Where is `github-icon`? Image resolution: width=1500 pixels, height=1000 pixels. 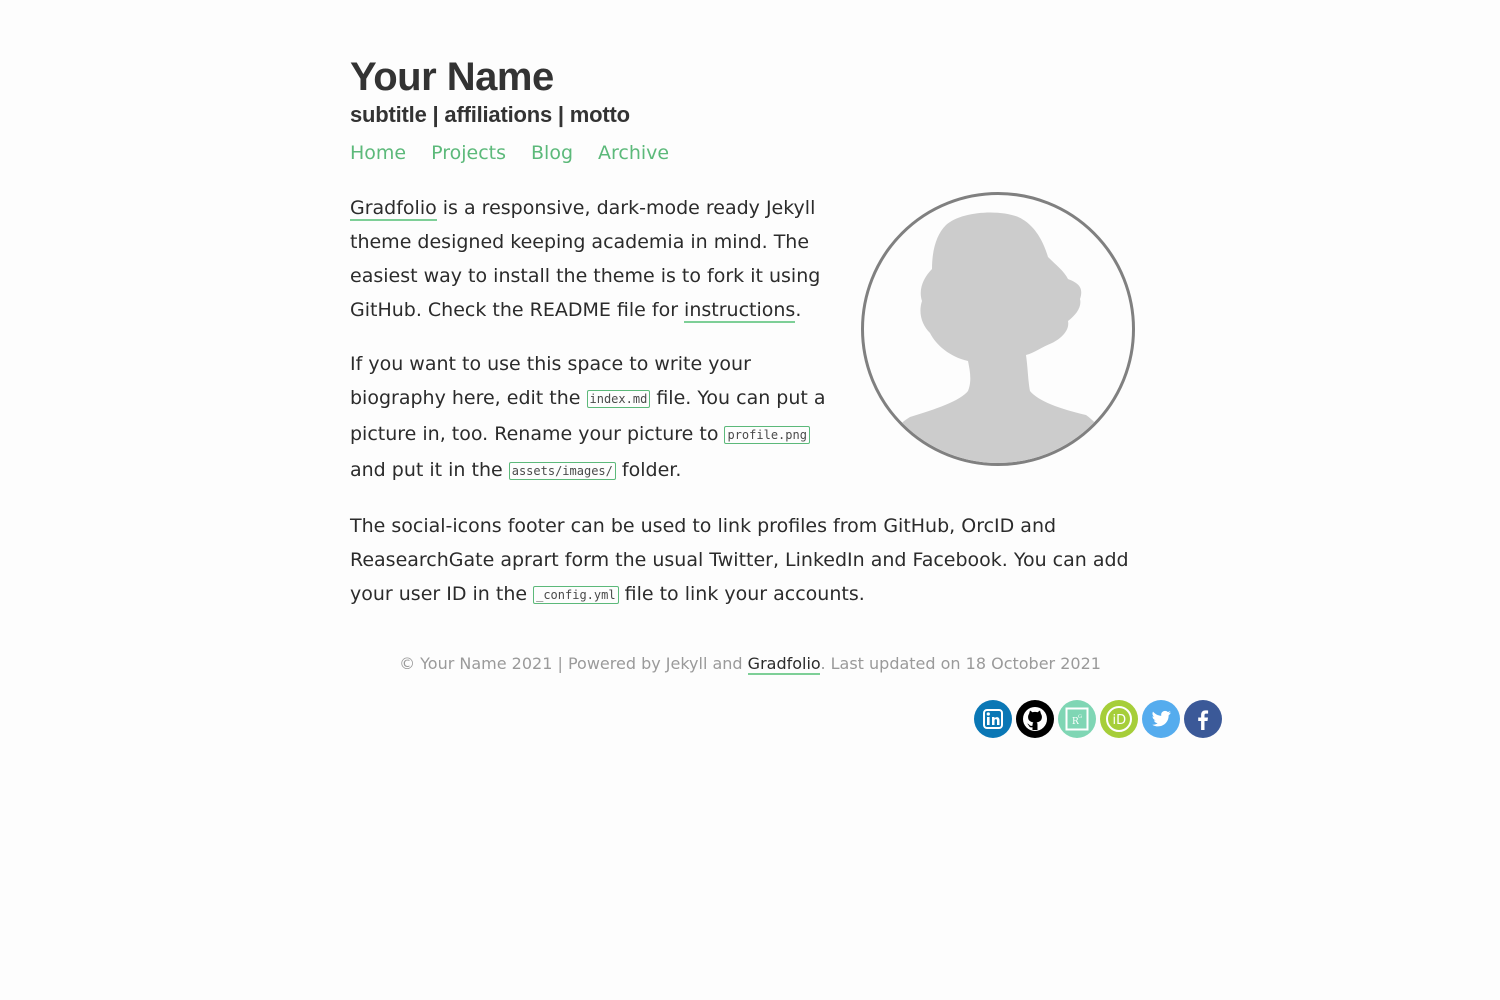
github-icon is located at coordinates (1035, 719).